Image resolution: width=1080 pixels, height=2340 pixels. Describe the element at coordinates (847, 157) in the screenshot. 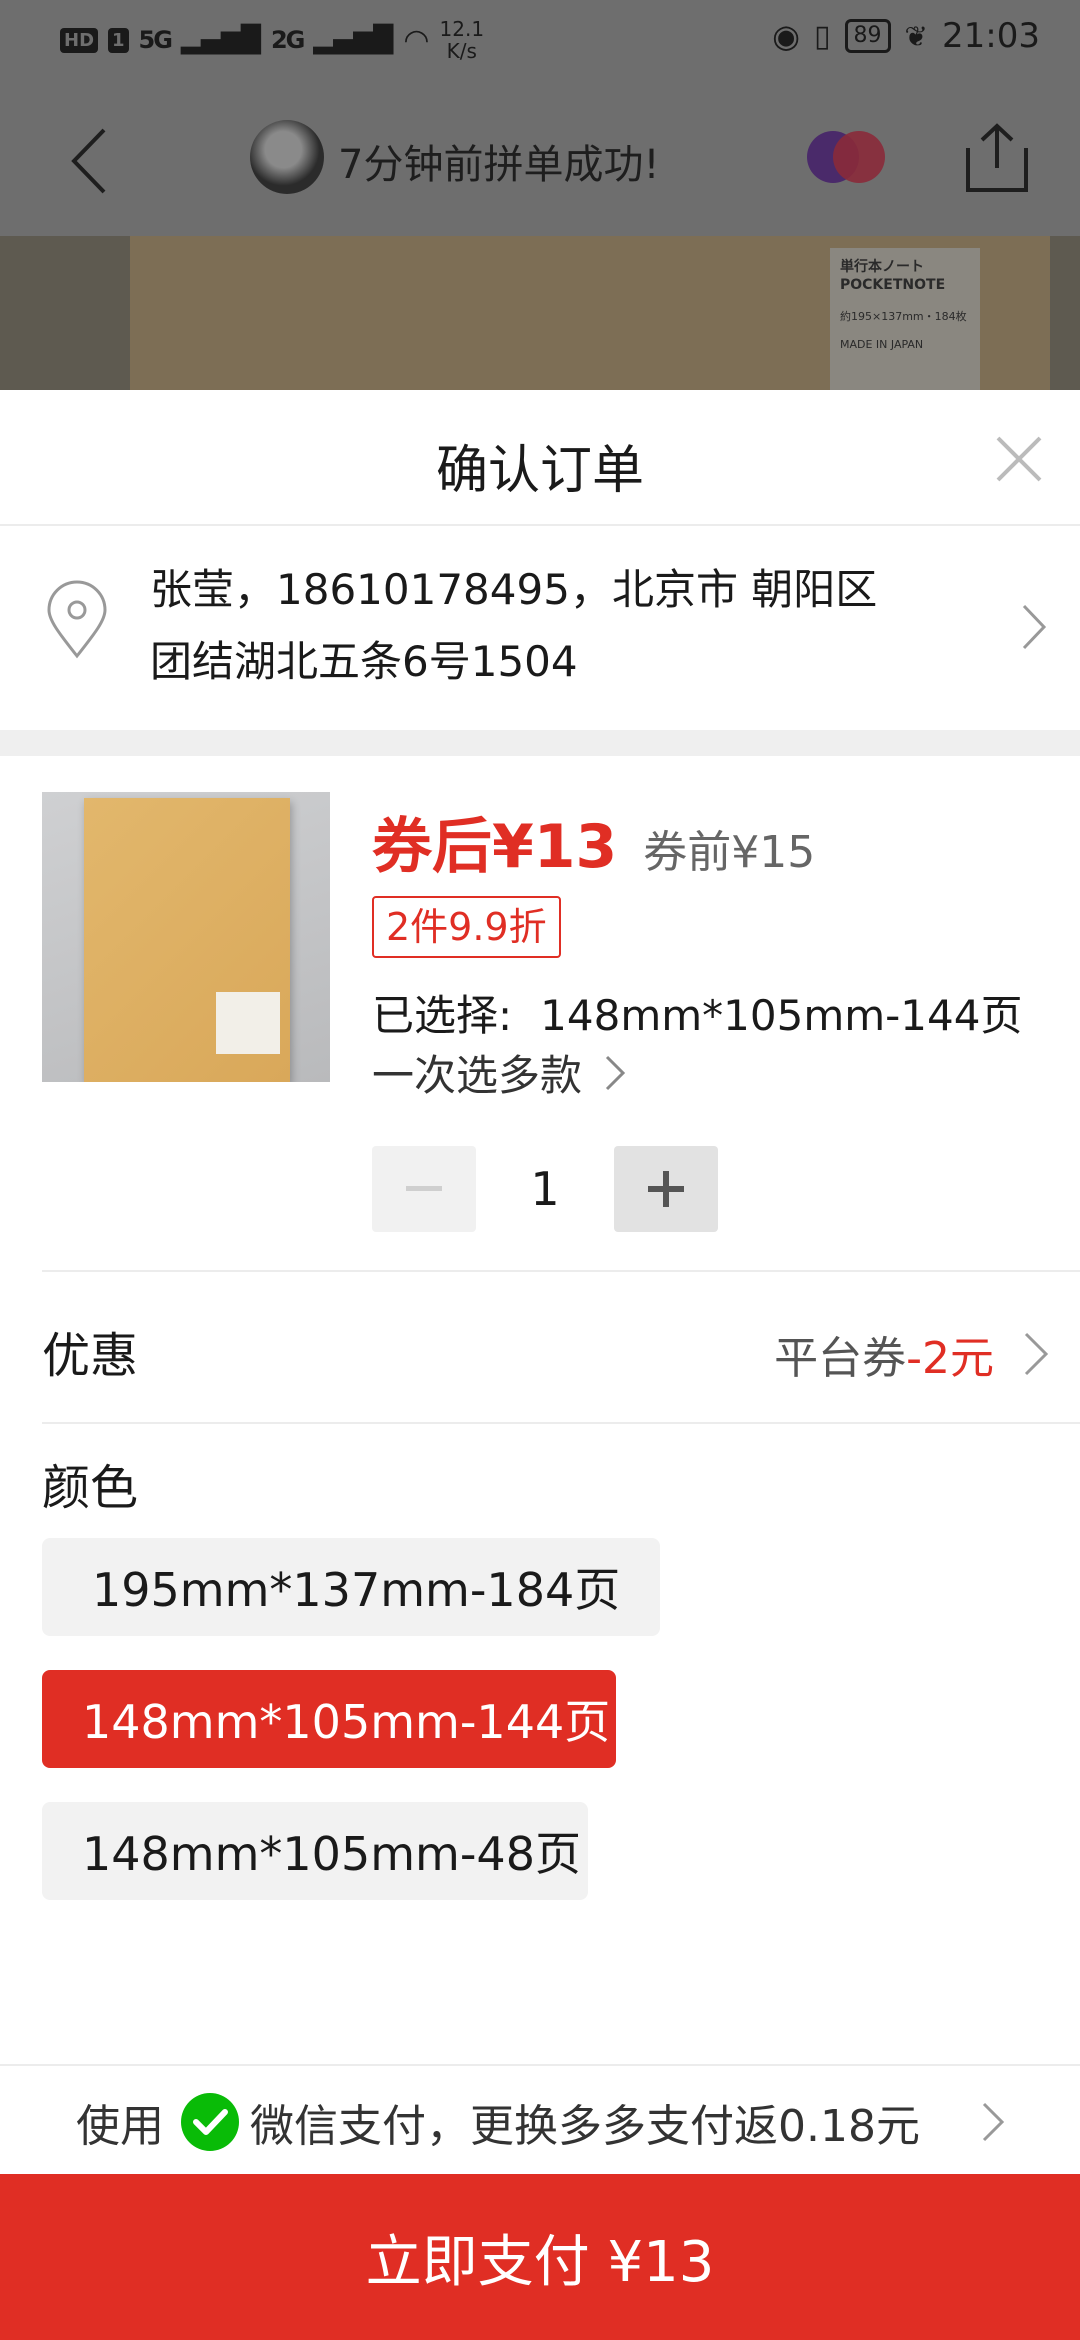

I see `brand-badge-icon` at that location.